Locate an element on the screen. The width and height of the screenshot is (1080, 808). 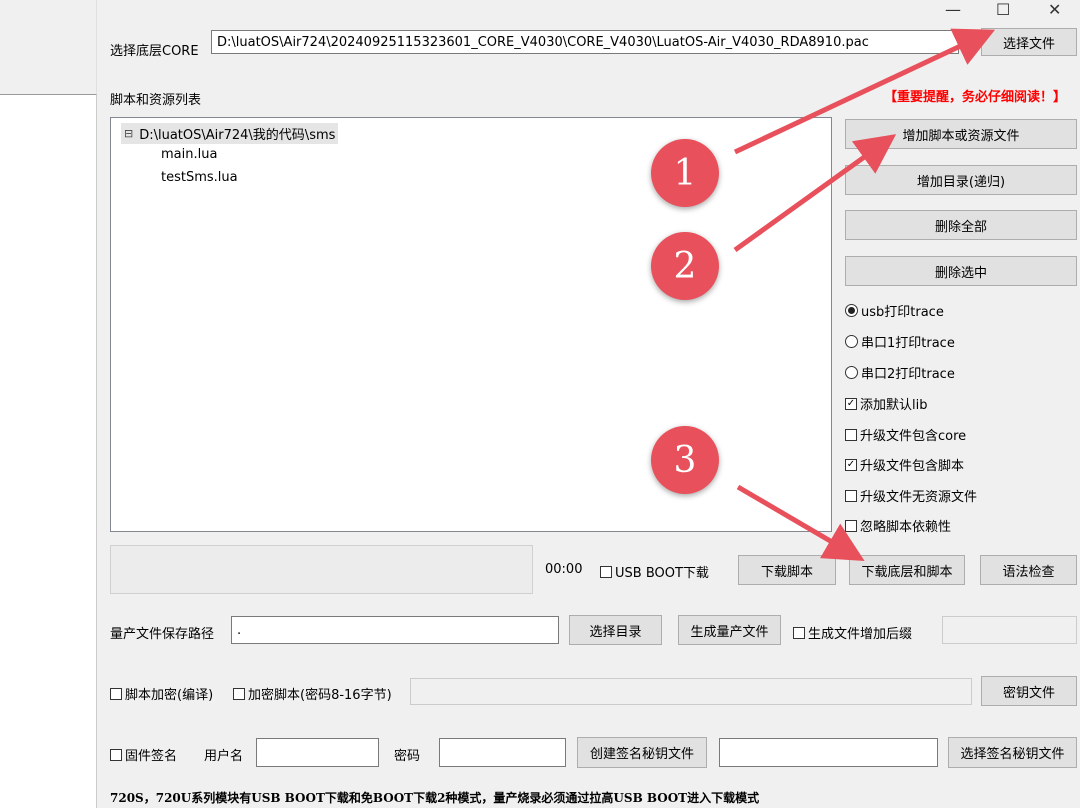
annotation-1: 1 is located at coordinates (685, 173).